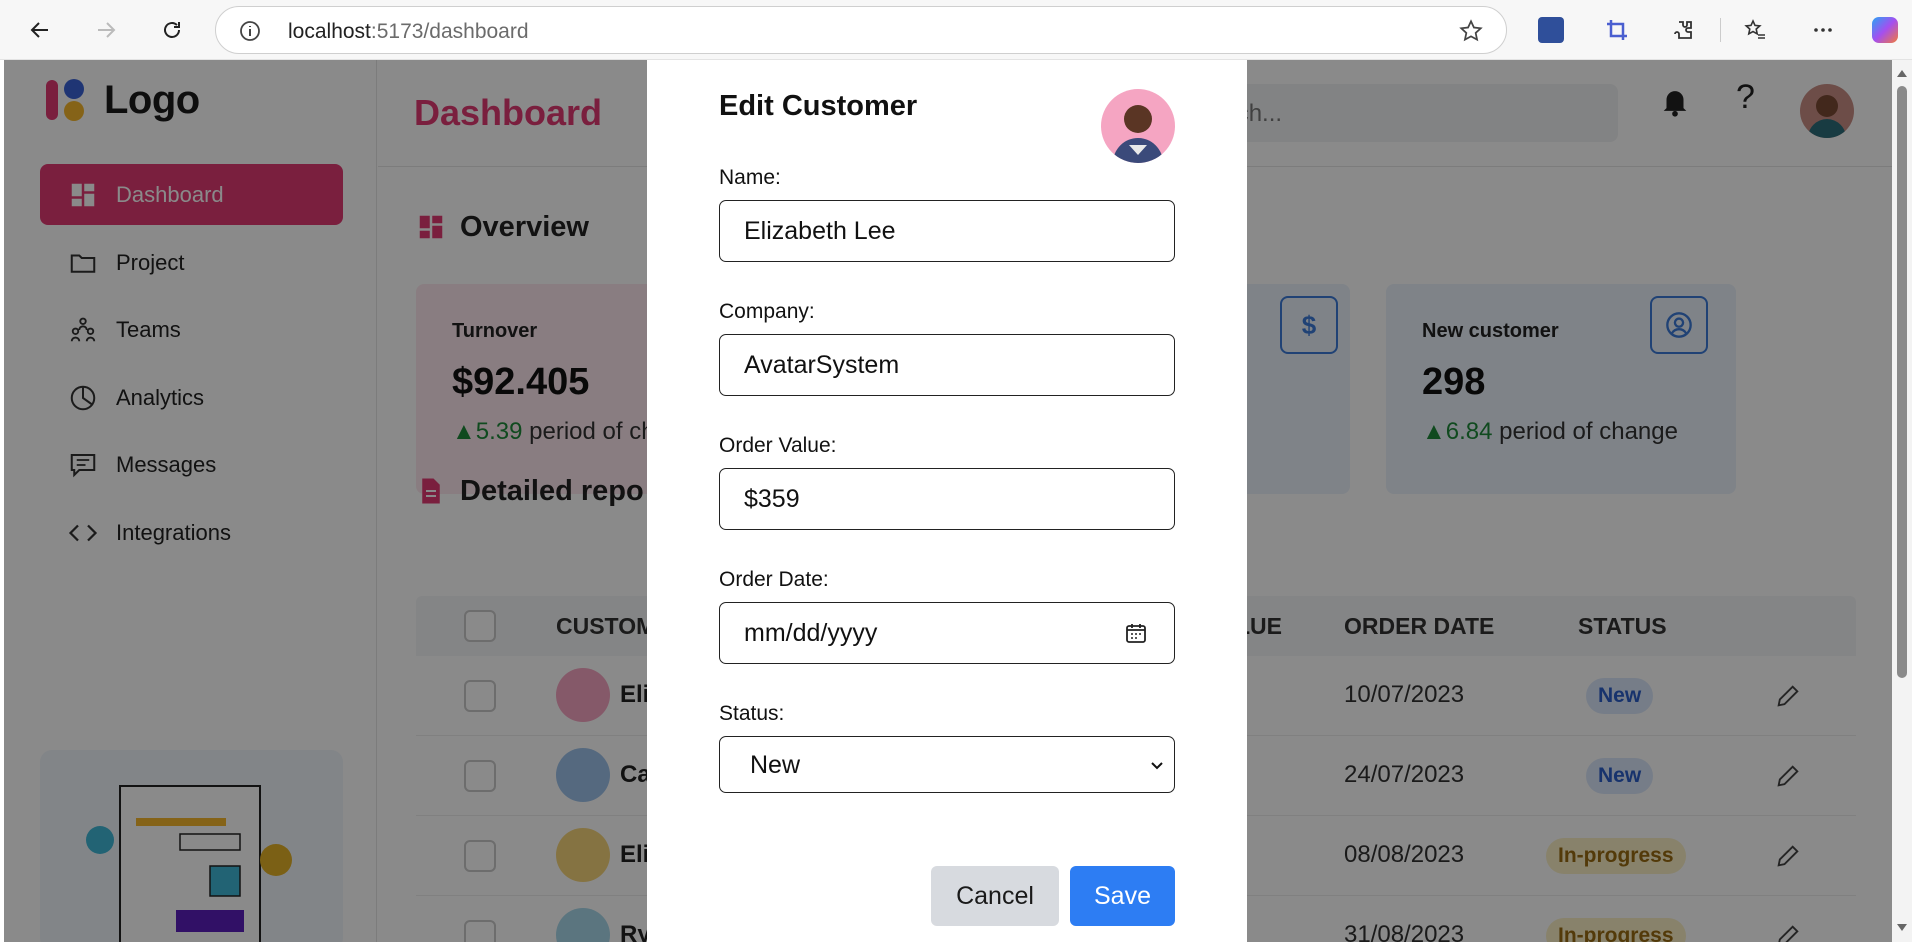  What do you see at coordinates (1720, 30) in the screenshot?
I see `toolbar-separator` at bounding box center [1720, 30].